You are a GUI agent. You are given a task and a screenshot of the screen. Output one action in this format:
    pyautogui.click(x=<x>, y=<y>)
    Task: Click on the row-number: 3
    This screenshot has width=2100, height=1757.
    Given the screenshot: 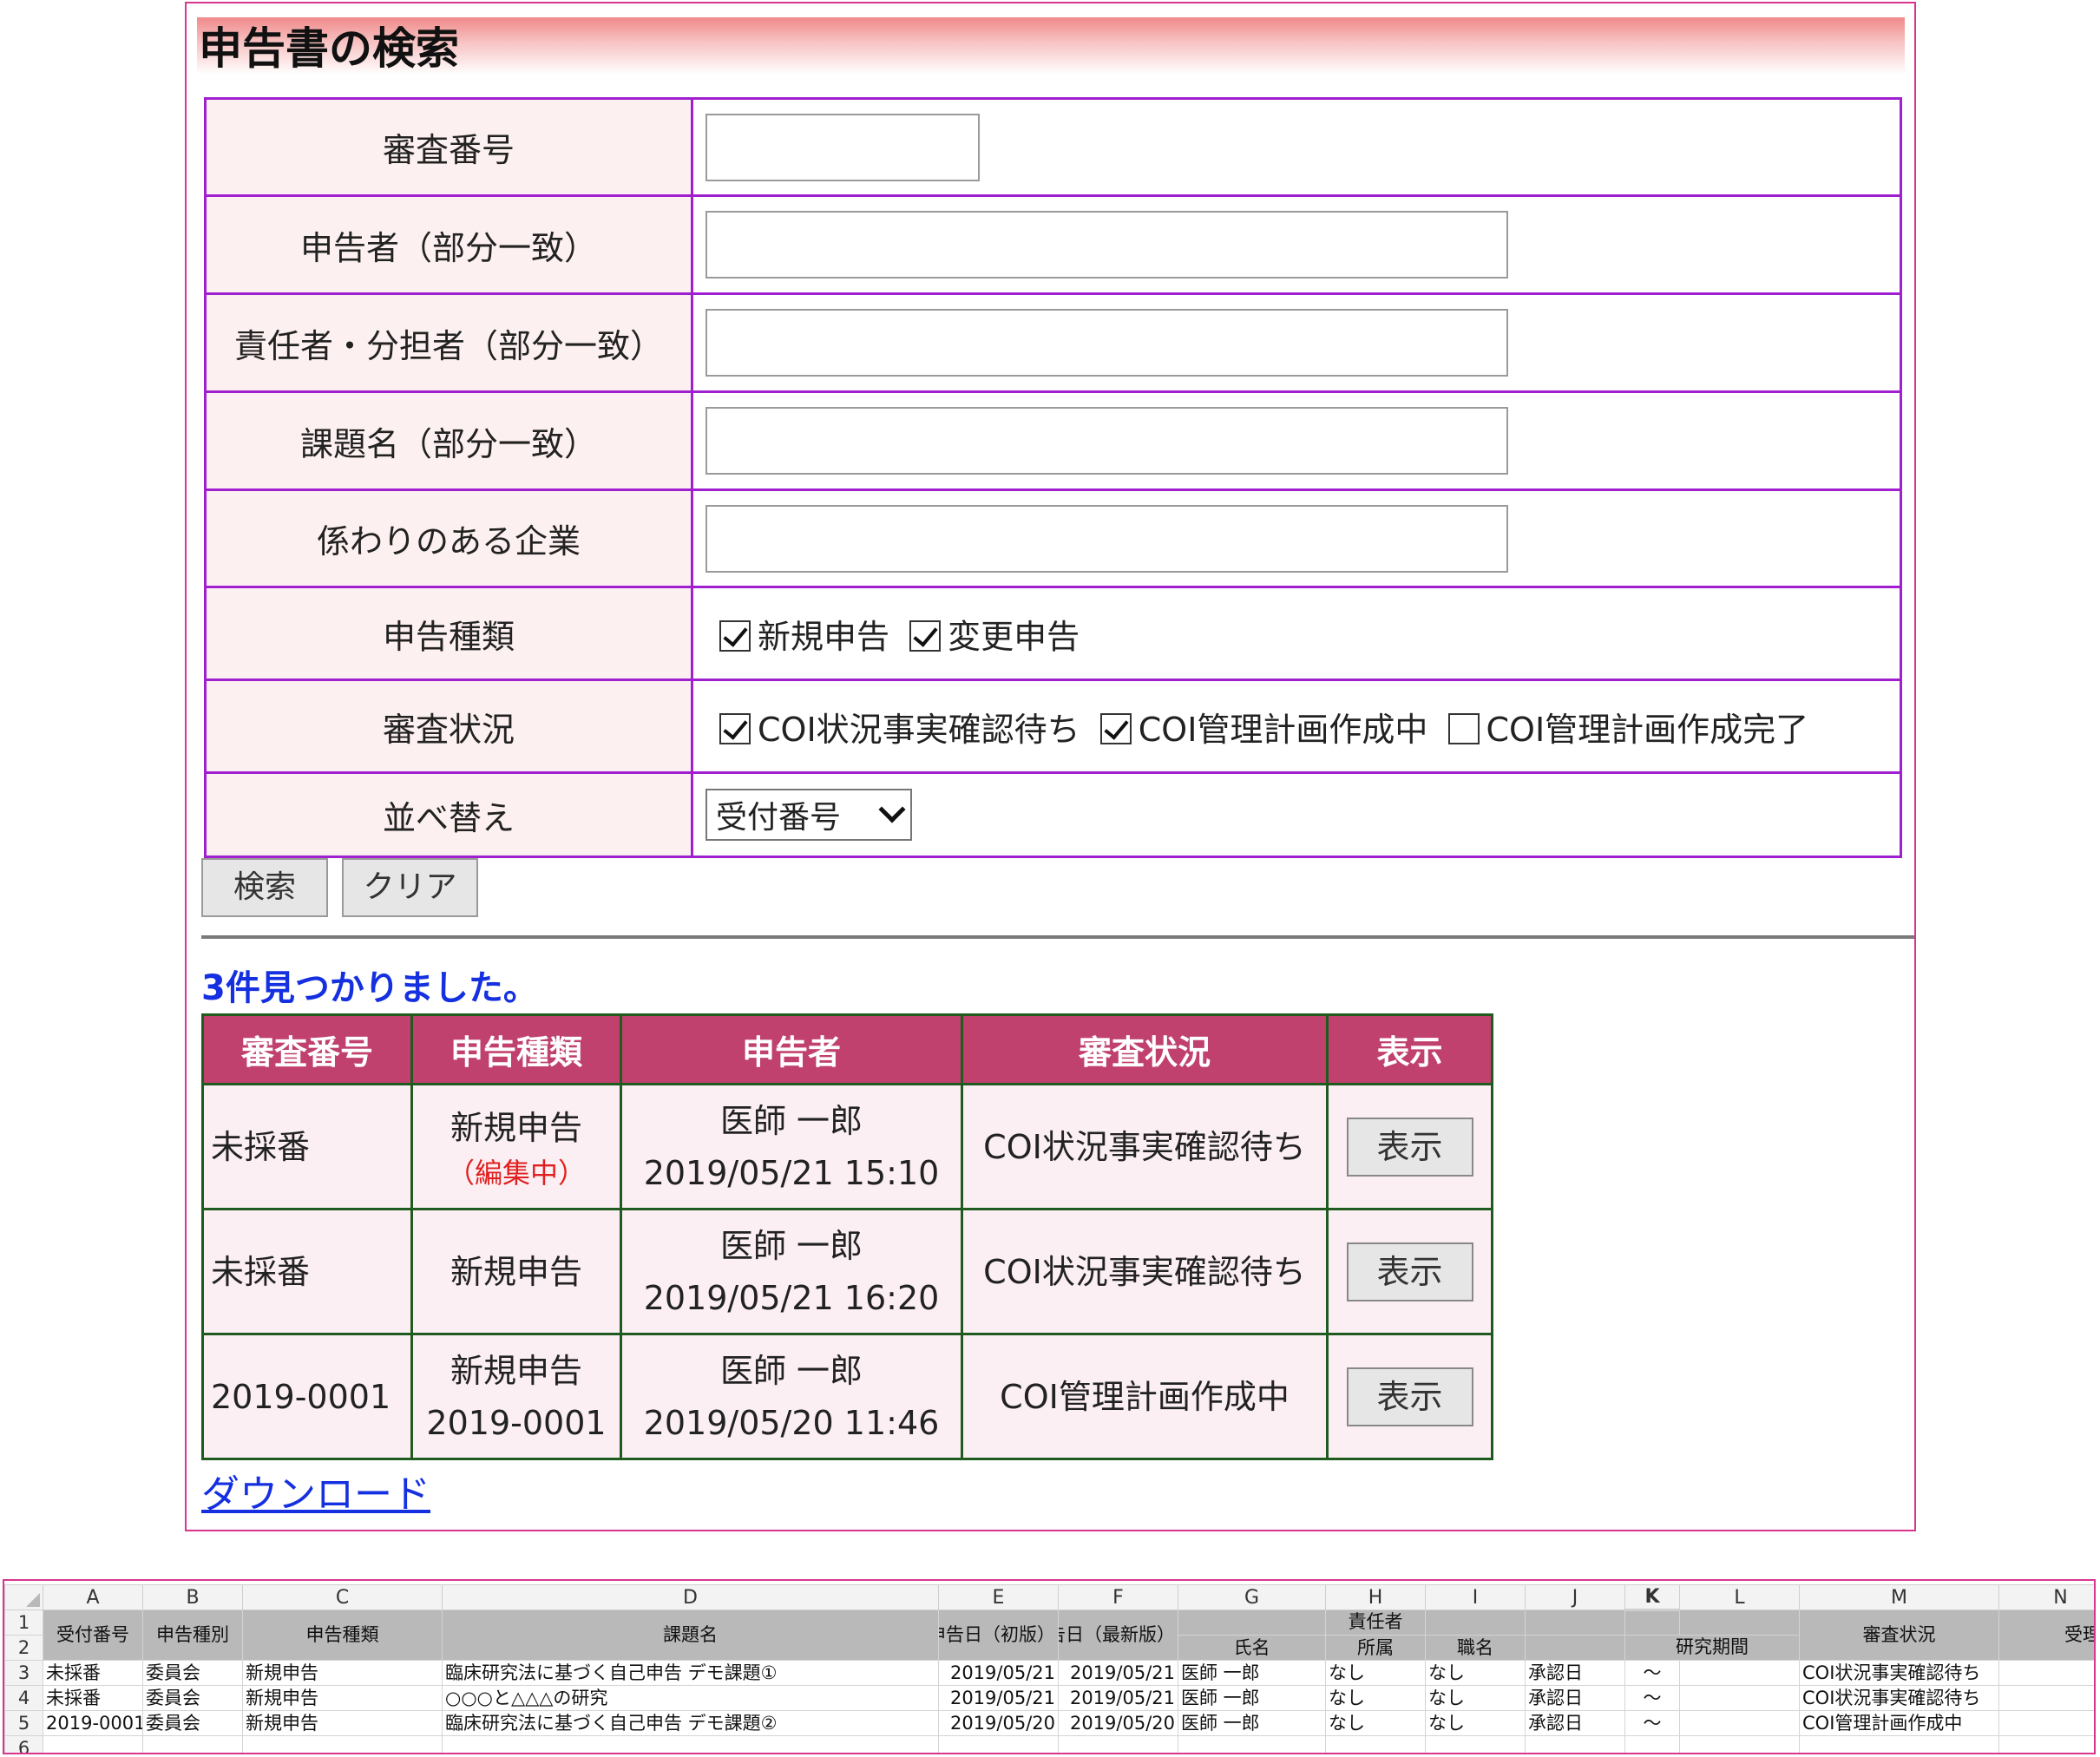 What is the action you would take?
    pyautogui.click(x=23, y=1673)
    